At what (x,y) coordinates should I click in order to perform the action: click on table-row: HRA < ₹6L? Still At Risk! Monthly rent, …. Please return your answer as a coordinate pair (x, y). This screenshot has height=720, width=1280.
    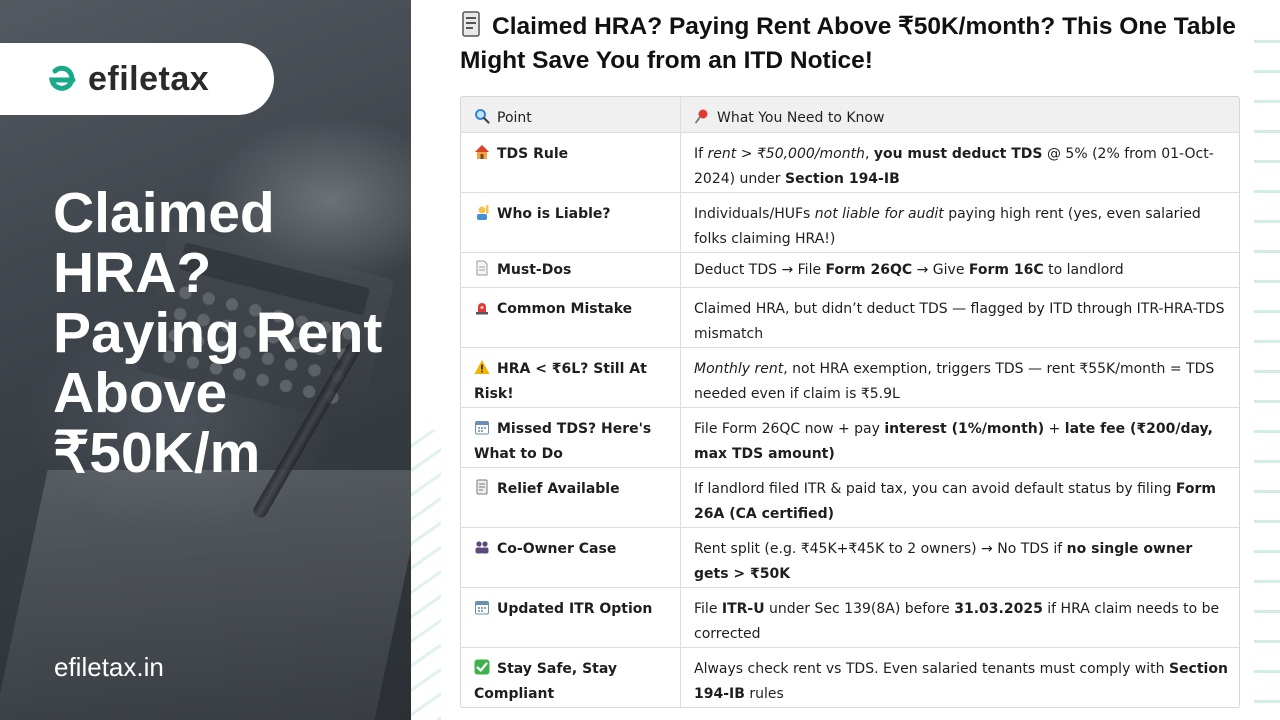
    Looking at the image, I should click on (850, 377).